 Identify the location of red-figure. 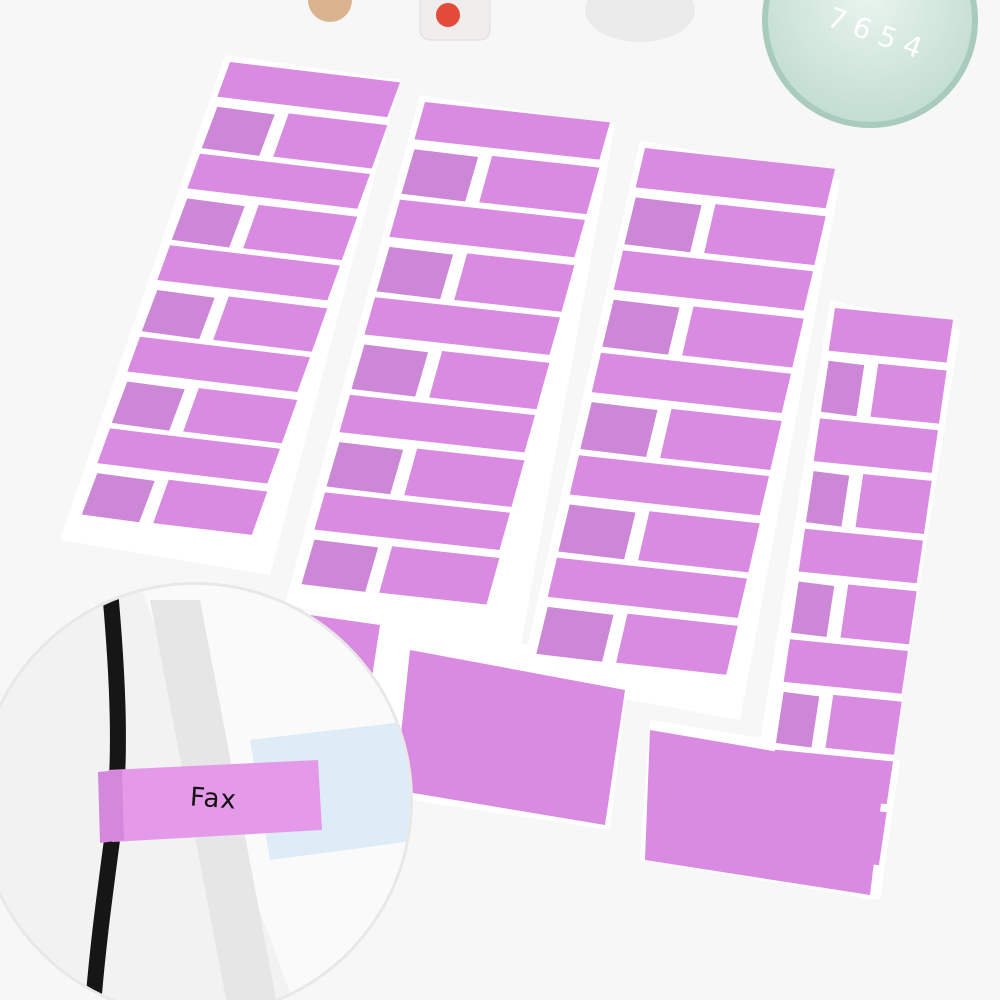
(448, 15).